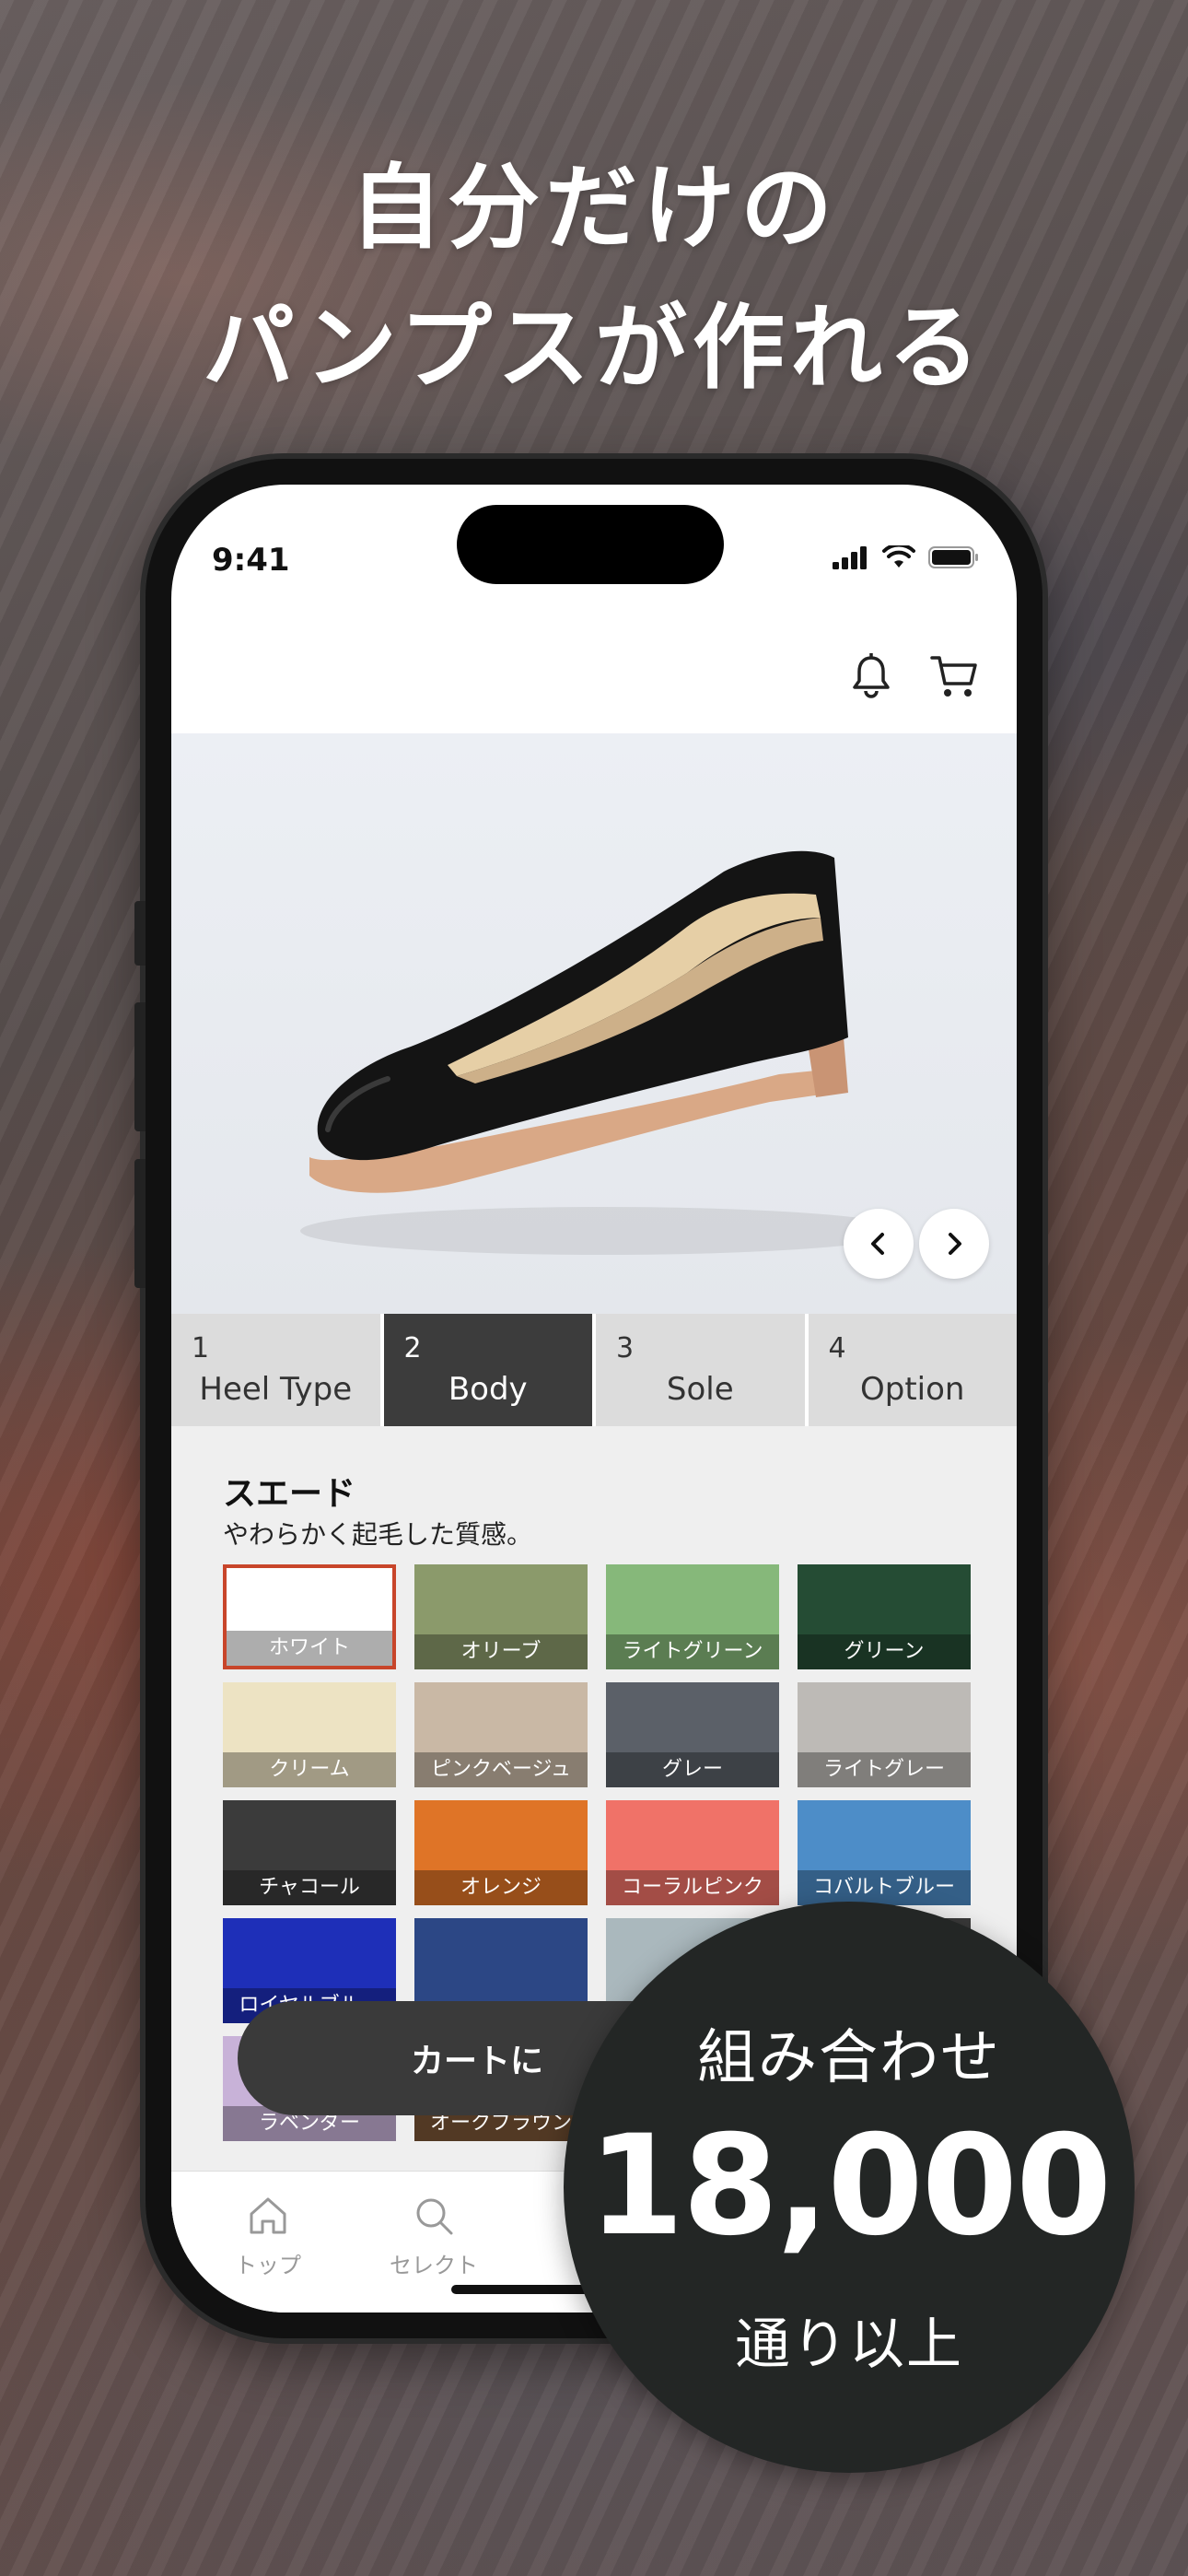 The width and height of the screenshot is (1188, 2576). What do you see at coordinates (268, 2215) in the screenshot?
I see `home-icon` at bounding box center [268, 2215].